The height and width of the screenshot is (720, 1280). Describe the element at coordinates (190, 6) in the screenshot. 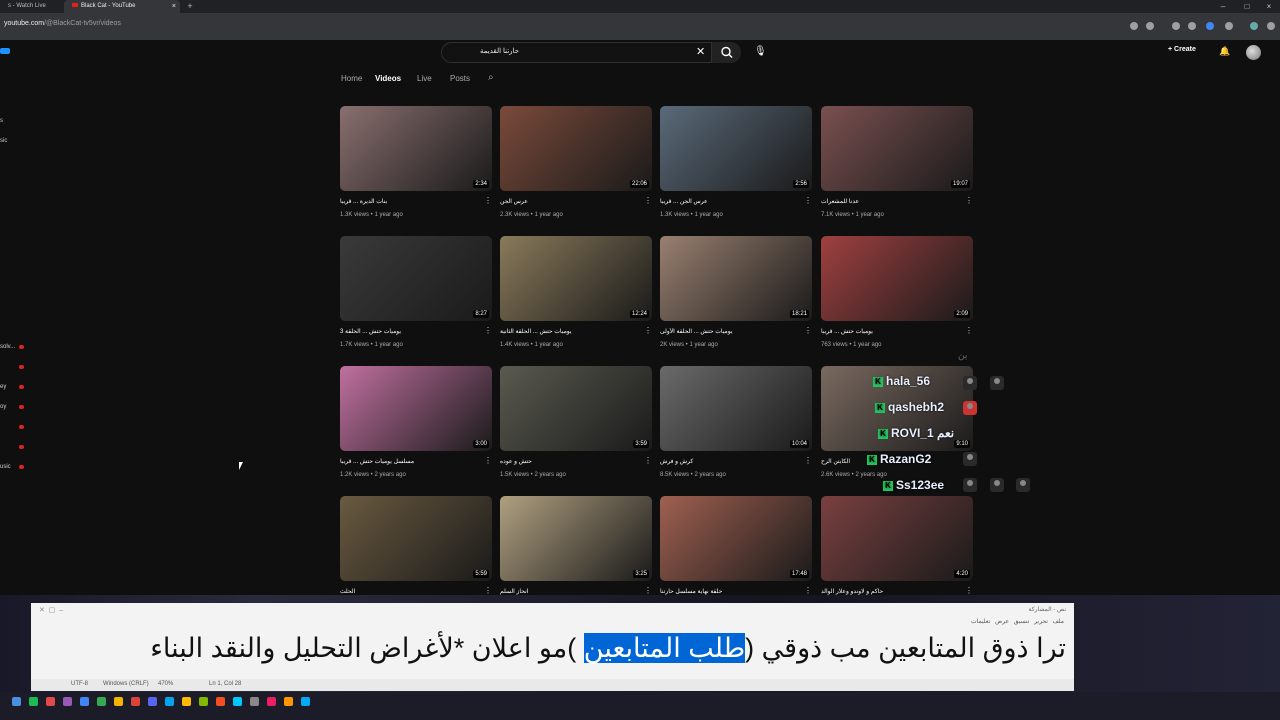

I see `new-tab-button: +` at that location.